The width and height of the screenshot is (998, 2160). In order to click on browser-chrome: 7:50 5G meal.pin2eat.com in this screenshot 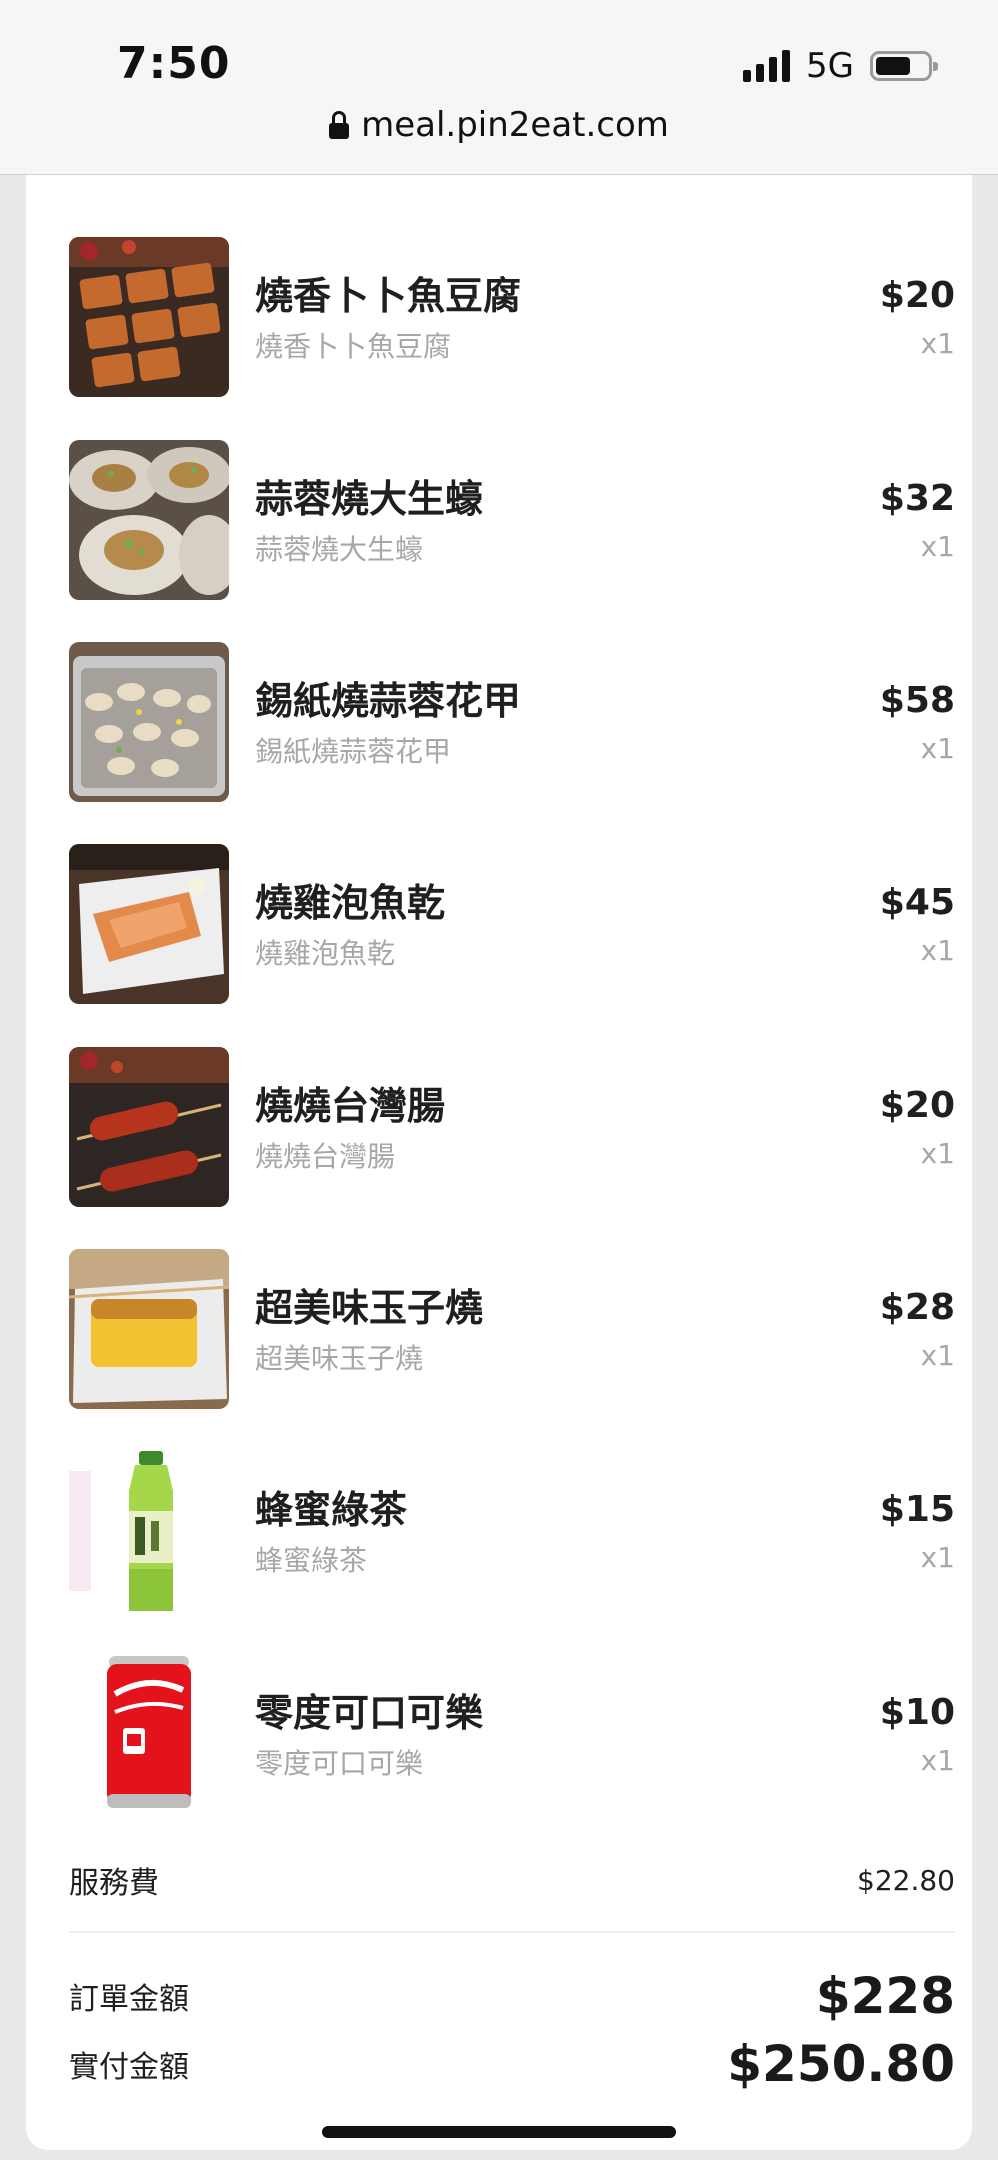, I will do `click(499, 87)`.